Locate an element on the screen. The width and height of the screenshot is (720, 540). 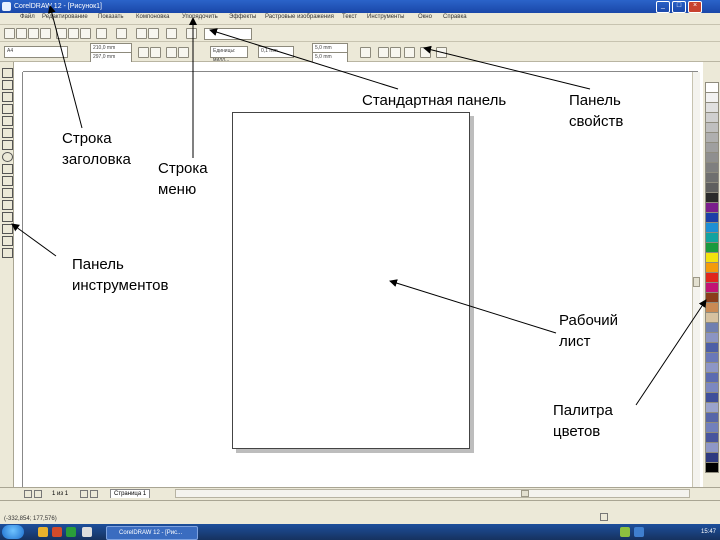
minimize-button: _ is located at coordinates (663, 7).